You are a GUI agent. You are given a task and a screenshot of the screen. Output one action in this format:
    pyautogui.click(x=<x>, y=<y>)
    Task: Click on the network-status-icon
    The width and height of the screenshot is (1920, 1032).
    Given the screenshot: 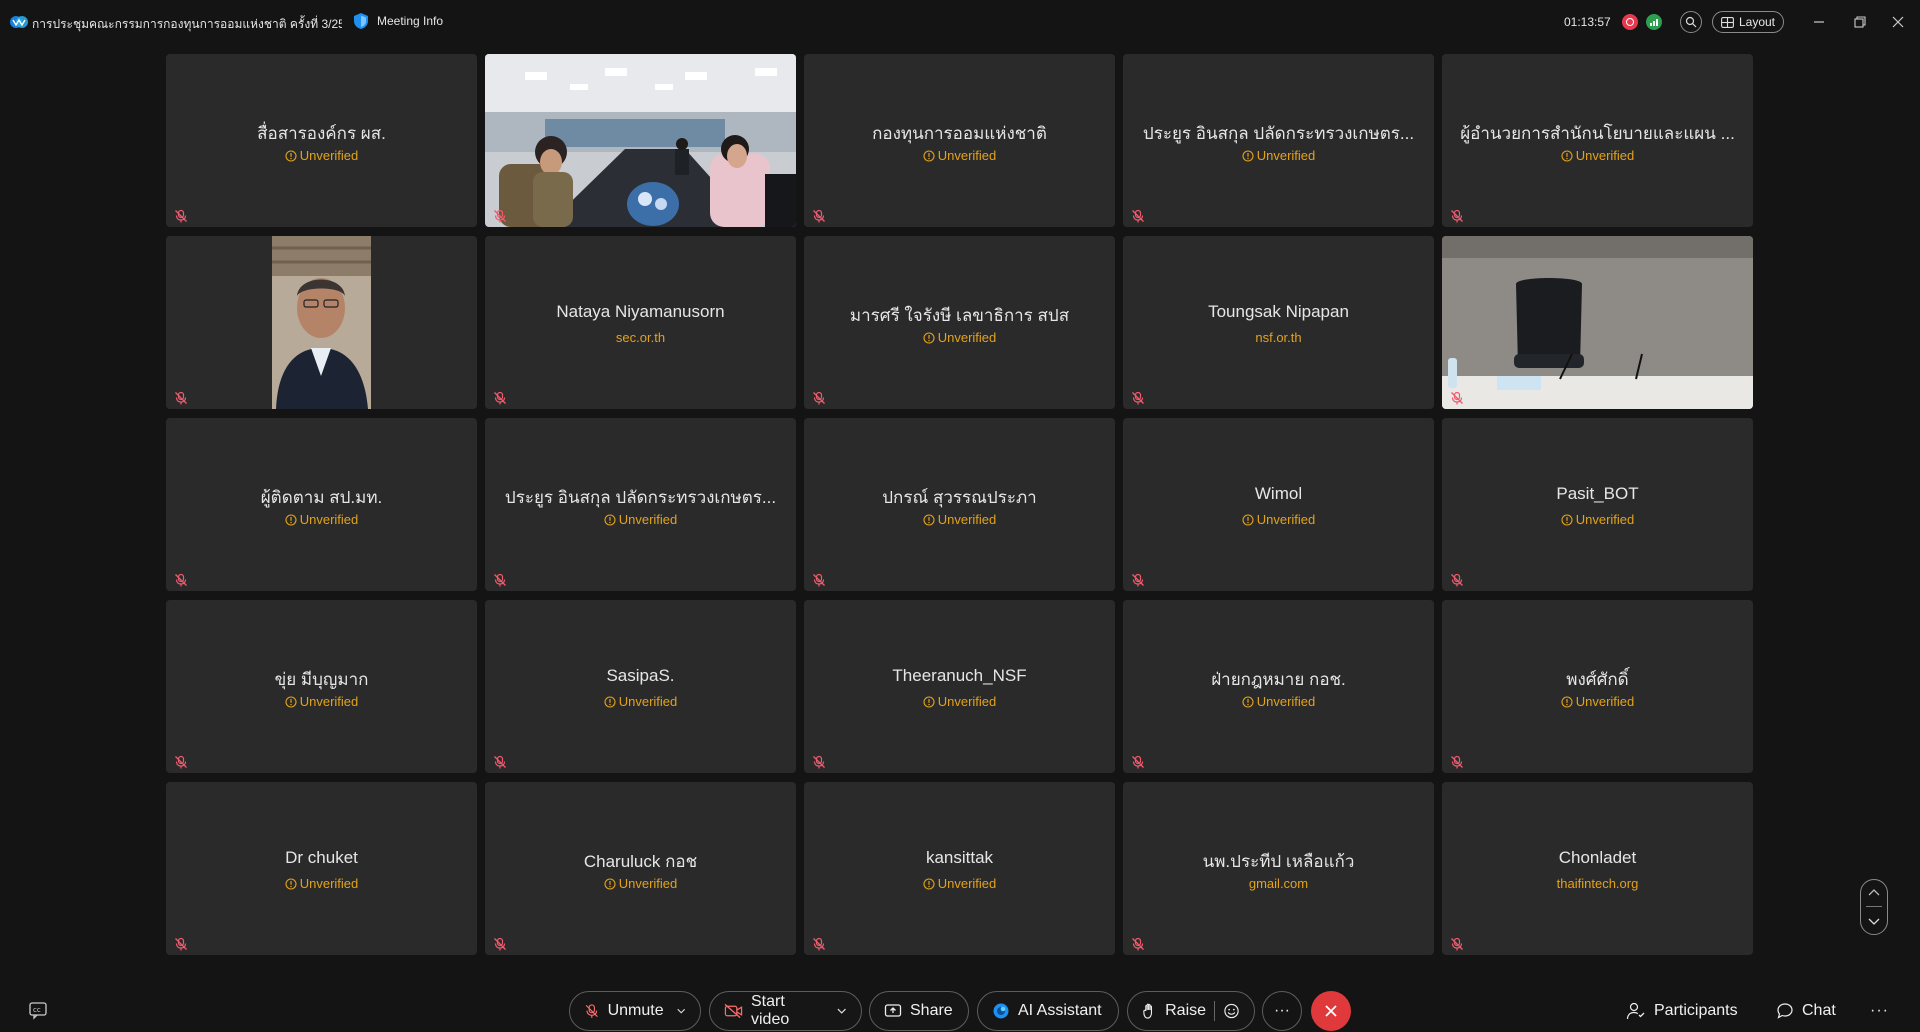 What is the action you would take?
    pyautogui.click(x=1654, y=22)
    